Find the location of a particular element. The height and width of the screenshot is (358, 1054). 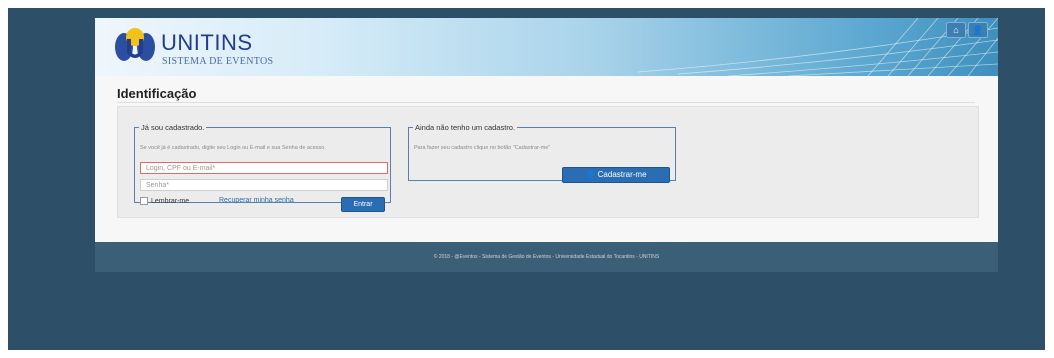

unitins-logo is located at coordinates (135, 44).